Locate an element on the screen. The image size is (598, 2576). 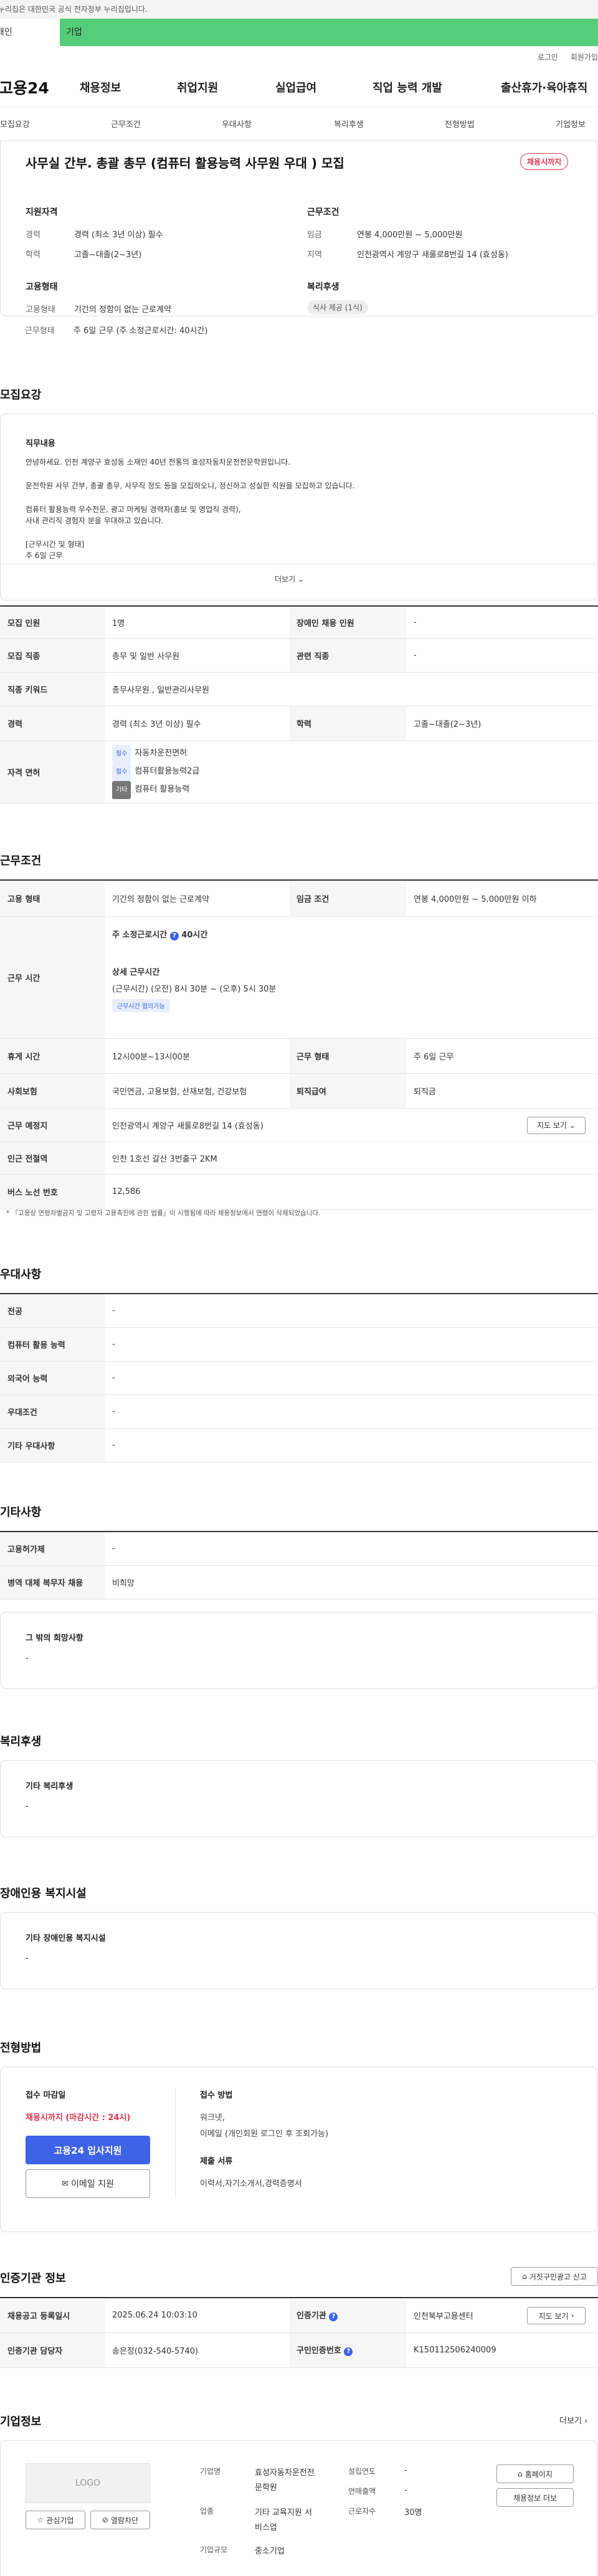
mail-icon: ✉ is located at coordinates (65, 2184).